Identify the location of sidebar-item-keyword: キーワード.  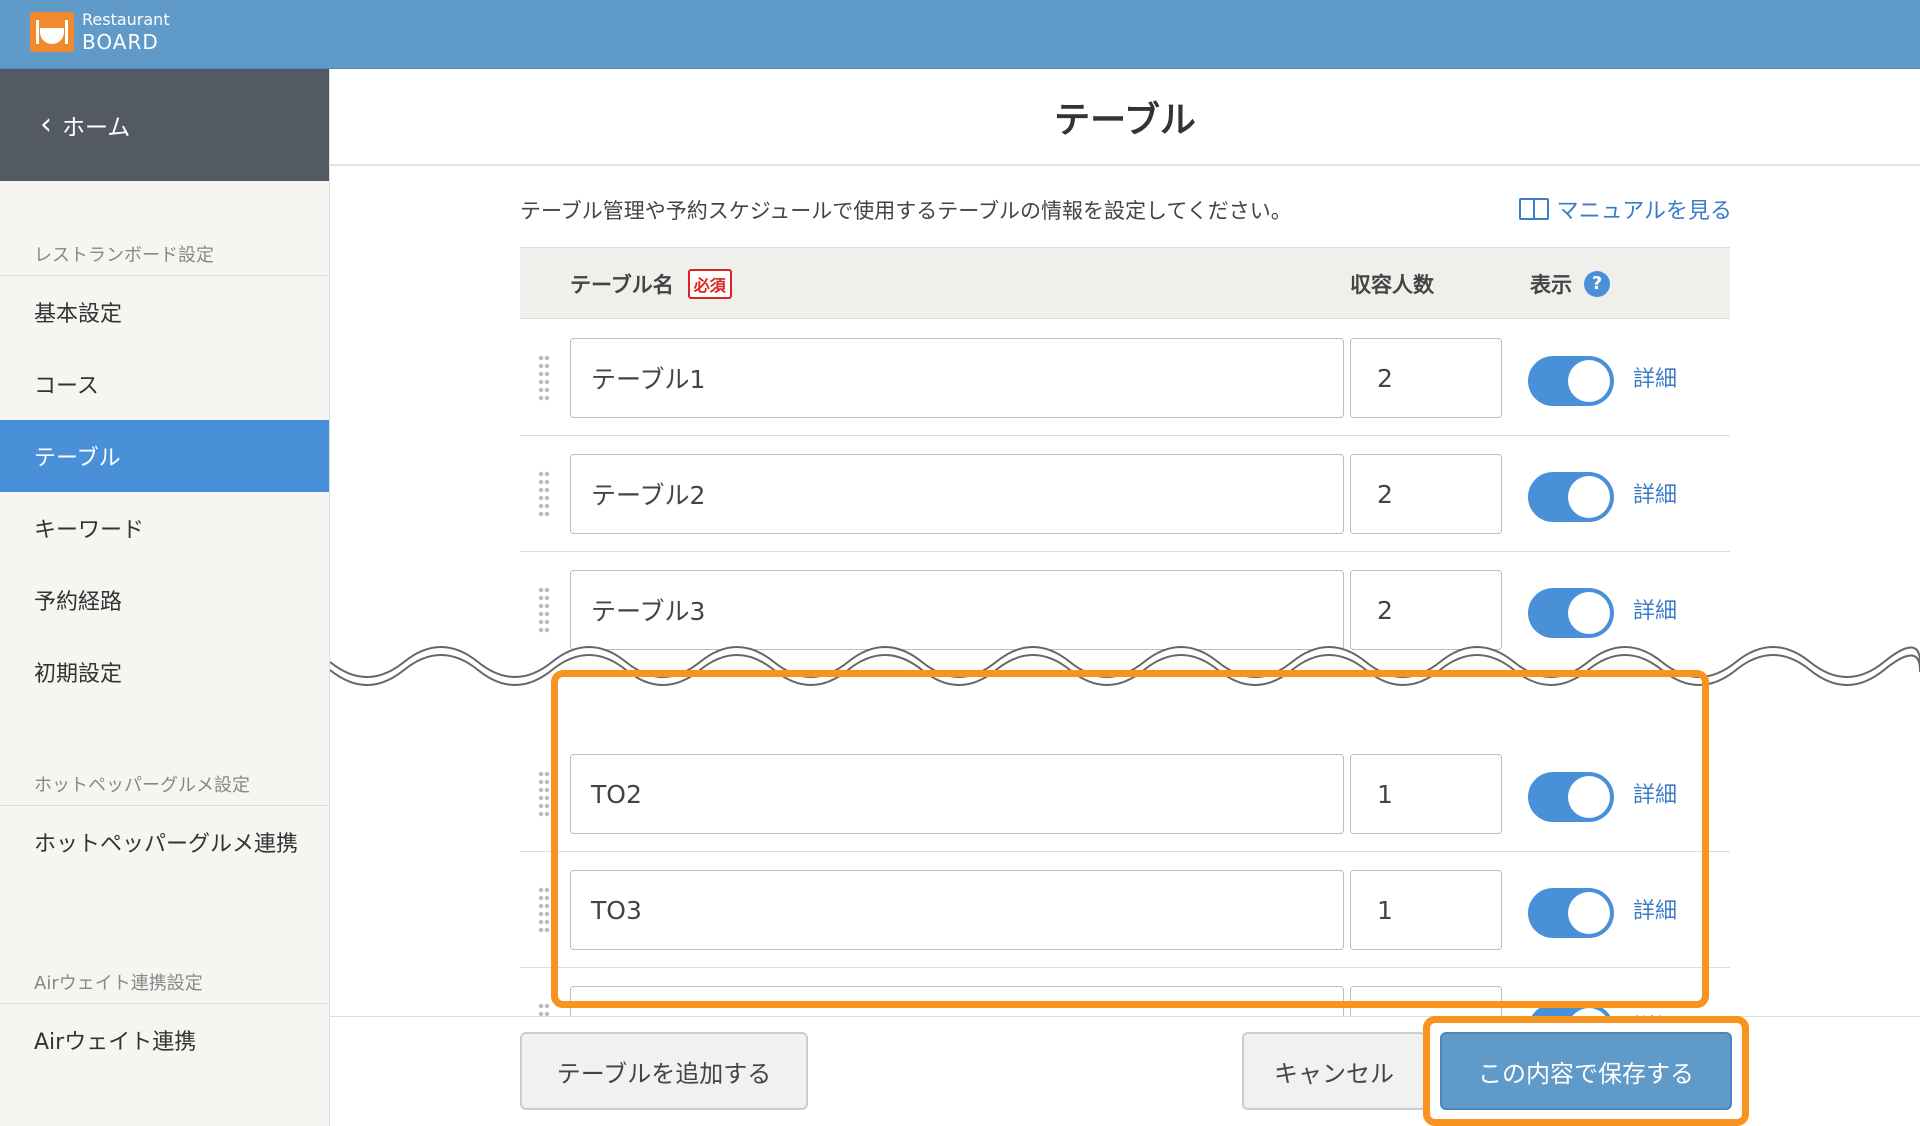
(164, 528).